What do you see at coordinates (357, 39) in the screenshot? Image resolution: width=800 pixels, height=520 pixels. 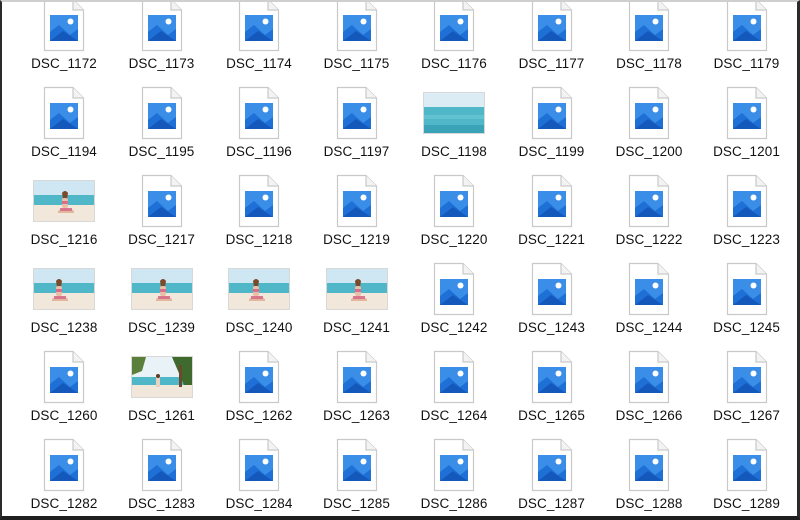 I see `file-item: DSC_1175` at bounding box center [357, 39].